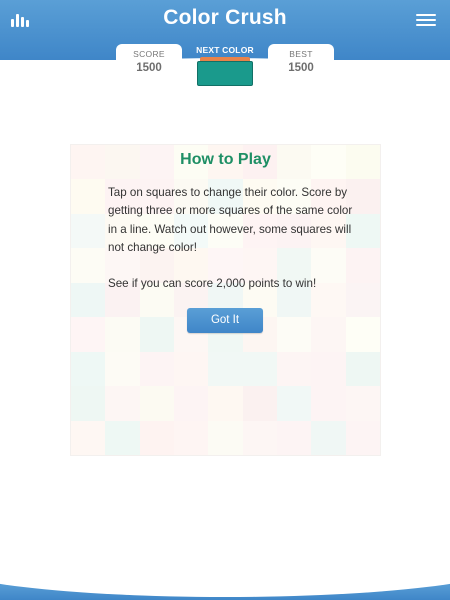  Describe the element at coordinates (301, 54) in the screenshot. I see `best-label: BEST` at that location.